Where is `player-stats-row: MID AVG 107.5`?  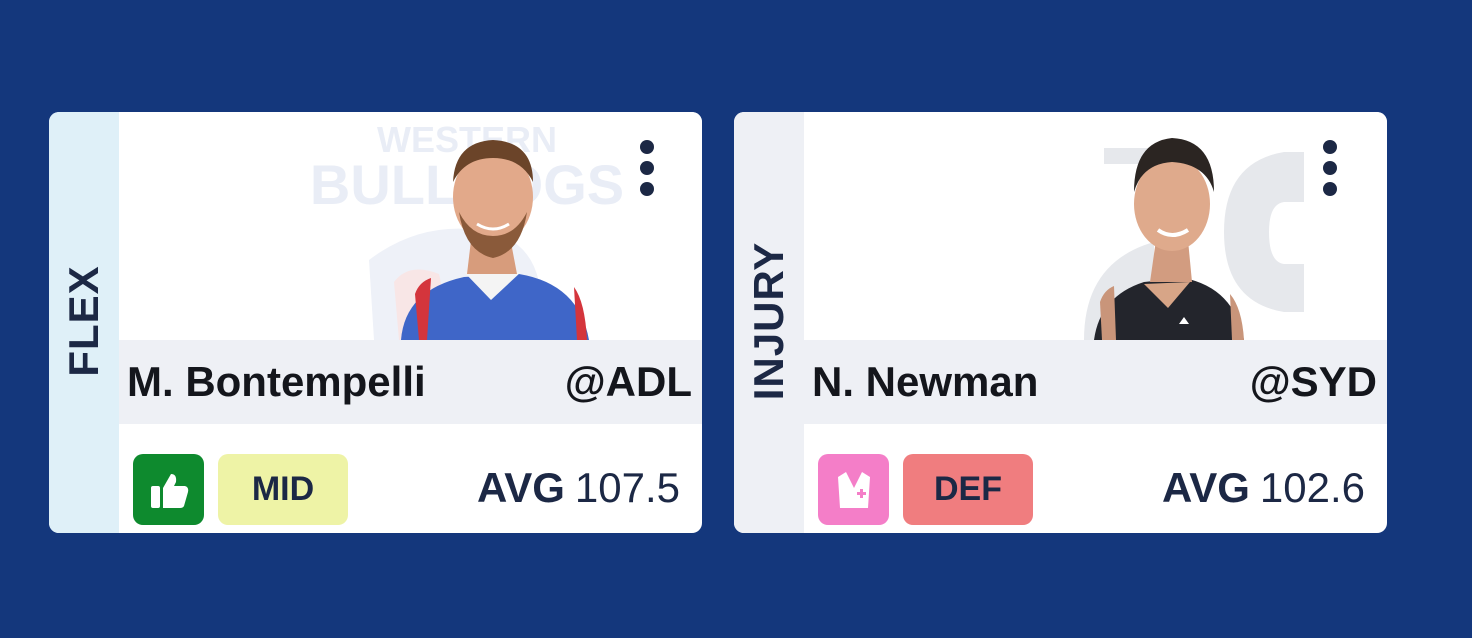 player-stats-row: MID AVG 107.5 is located at coordinates (410, 478).